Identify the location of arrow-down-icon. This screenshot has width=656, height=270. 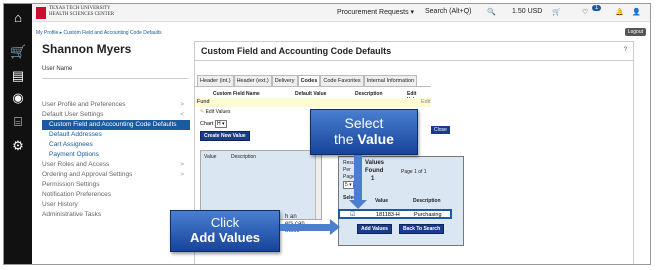
(358, 179).